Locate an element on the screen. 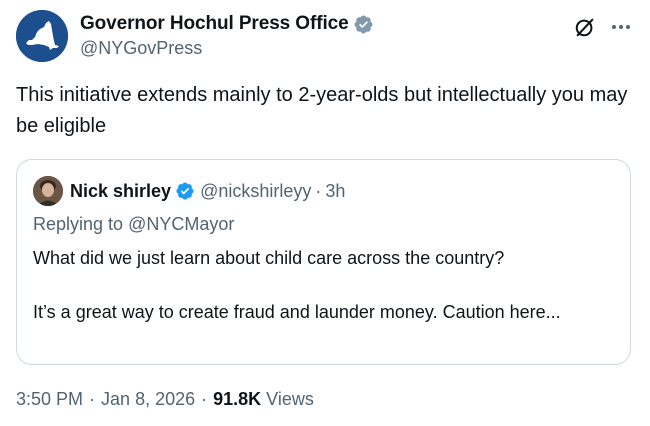 This screenshot has height=426, width=650. tweet-meta: 3:50 PM · Jan 8, 2026 · 91.8K Views is located at coordinates (165, 399).